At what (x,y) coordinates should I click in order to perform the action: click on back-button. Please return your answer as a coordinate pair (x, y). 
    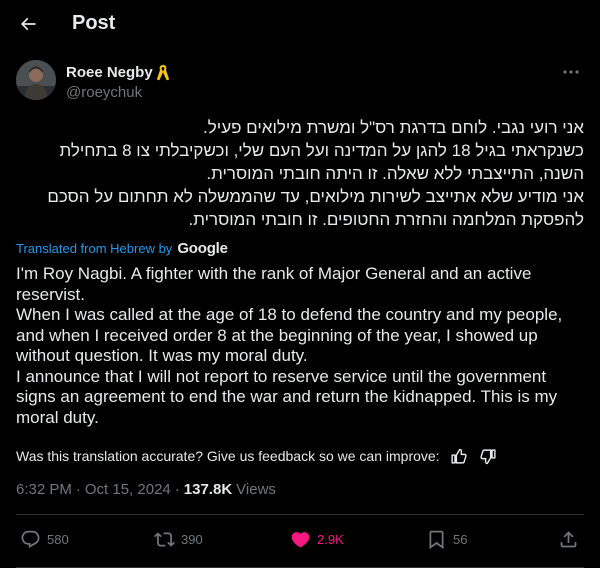
    Looking at the image, I should click on (28, 24).